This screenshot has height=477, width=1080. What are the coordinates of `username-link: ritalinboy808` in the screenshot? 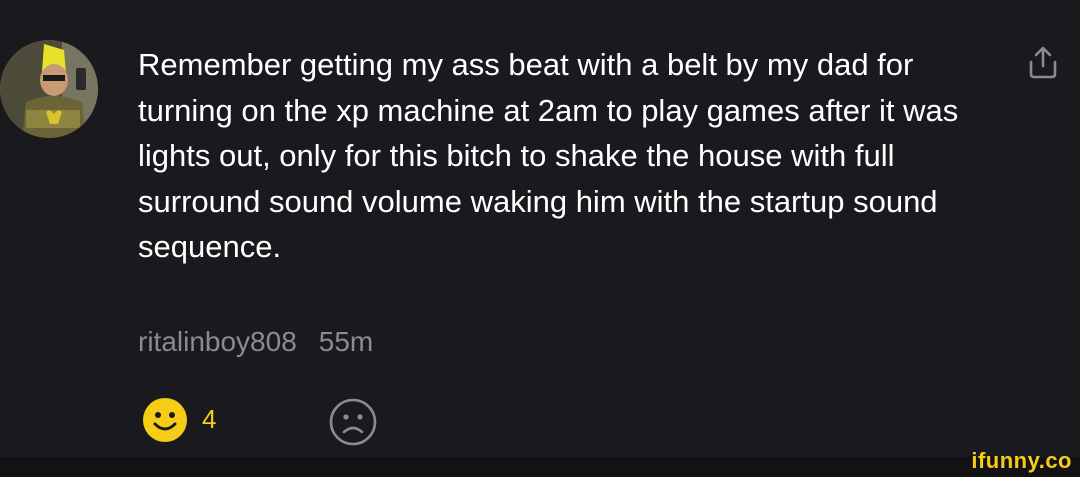 It's located at (217, 341).